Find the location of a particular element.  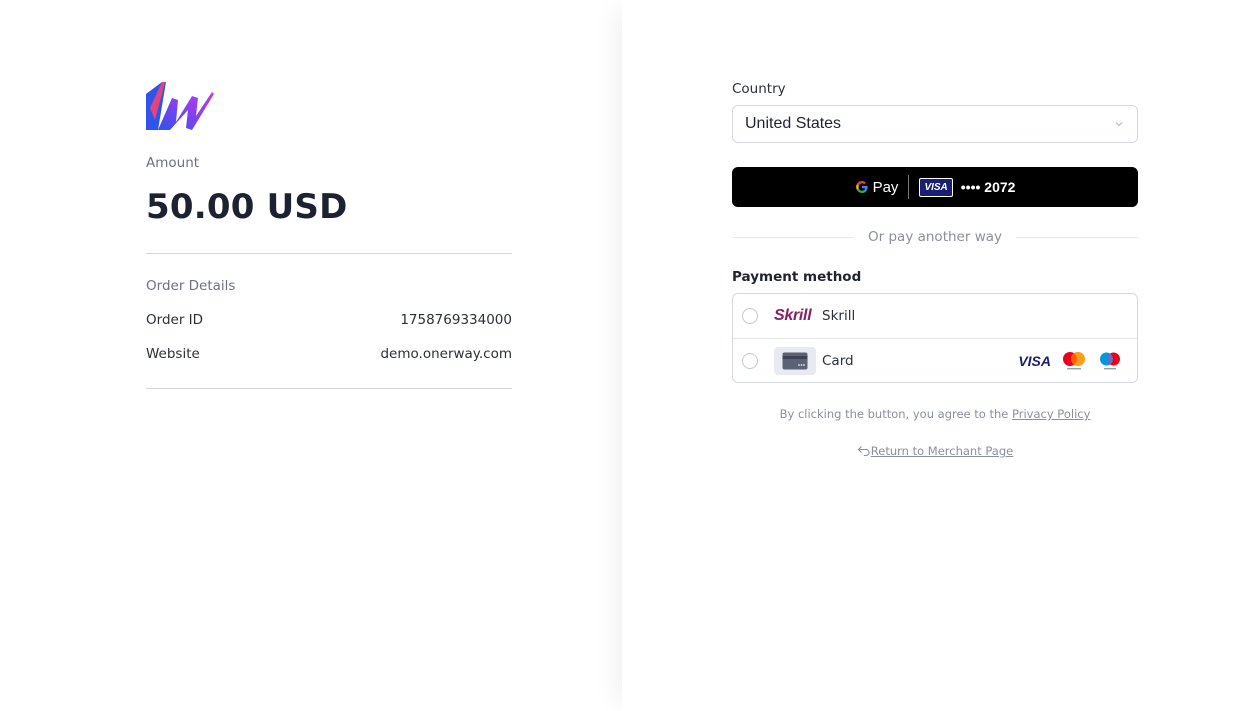

payment-option-skrill: Skrill Skrill is located at coordinates (935, 316).